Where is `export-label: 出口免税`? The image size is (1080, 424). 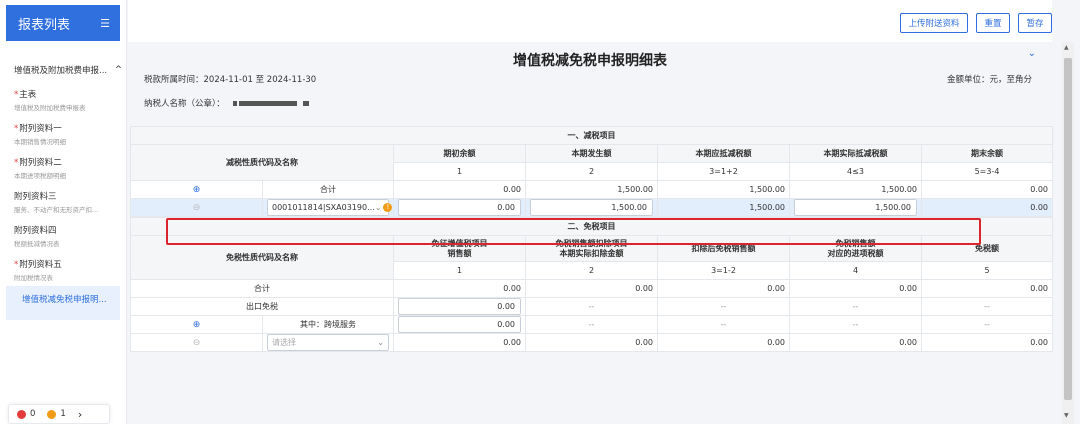
export-label: 出口免税 is located at coordinates (262, 306).